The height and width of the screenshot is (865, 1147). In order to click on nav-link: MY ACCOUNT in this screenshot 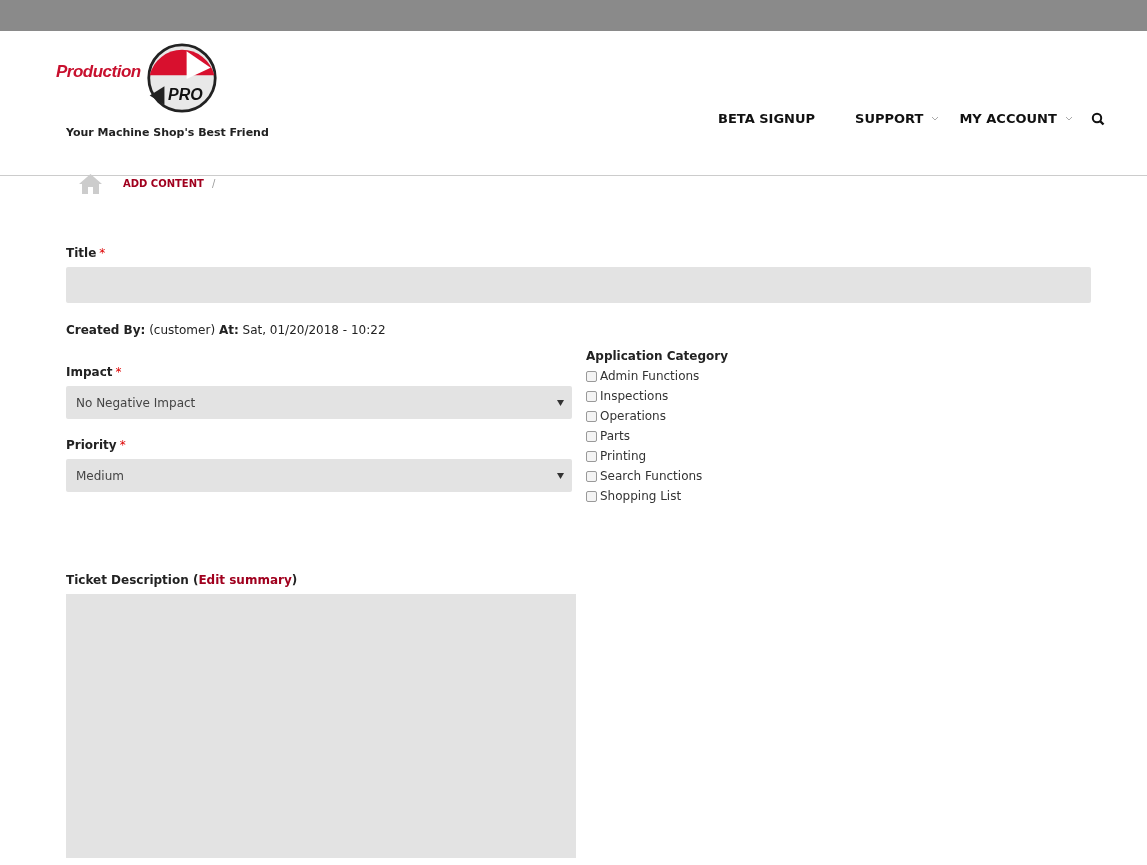, I will do `click(1016, 118)`.